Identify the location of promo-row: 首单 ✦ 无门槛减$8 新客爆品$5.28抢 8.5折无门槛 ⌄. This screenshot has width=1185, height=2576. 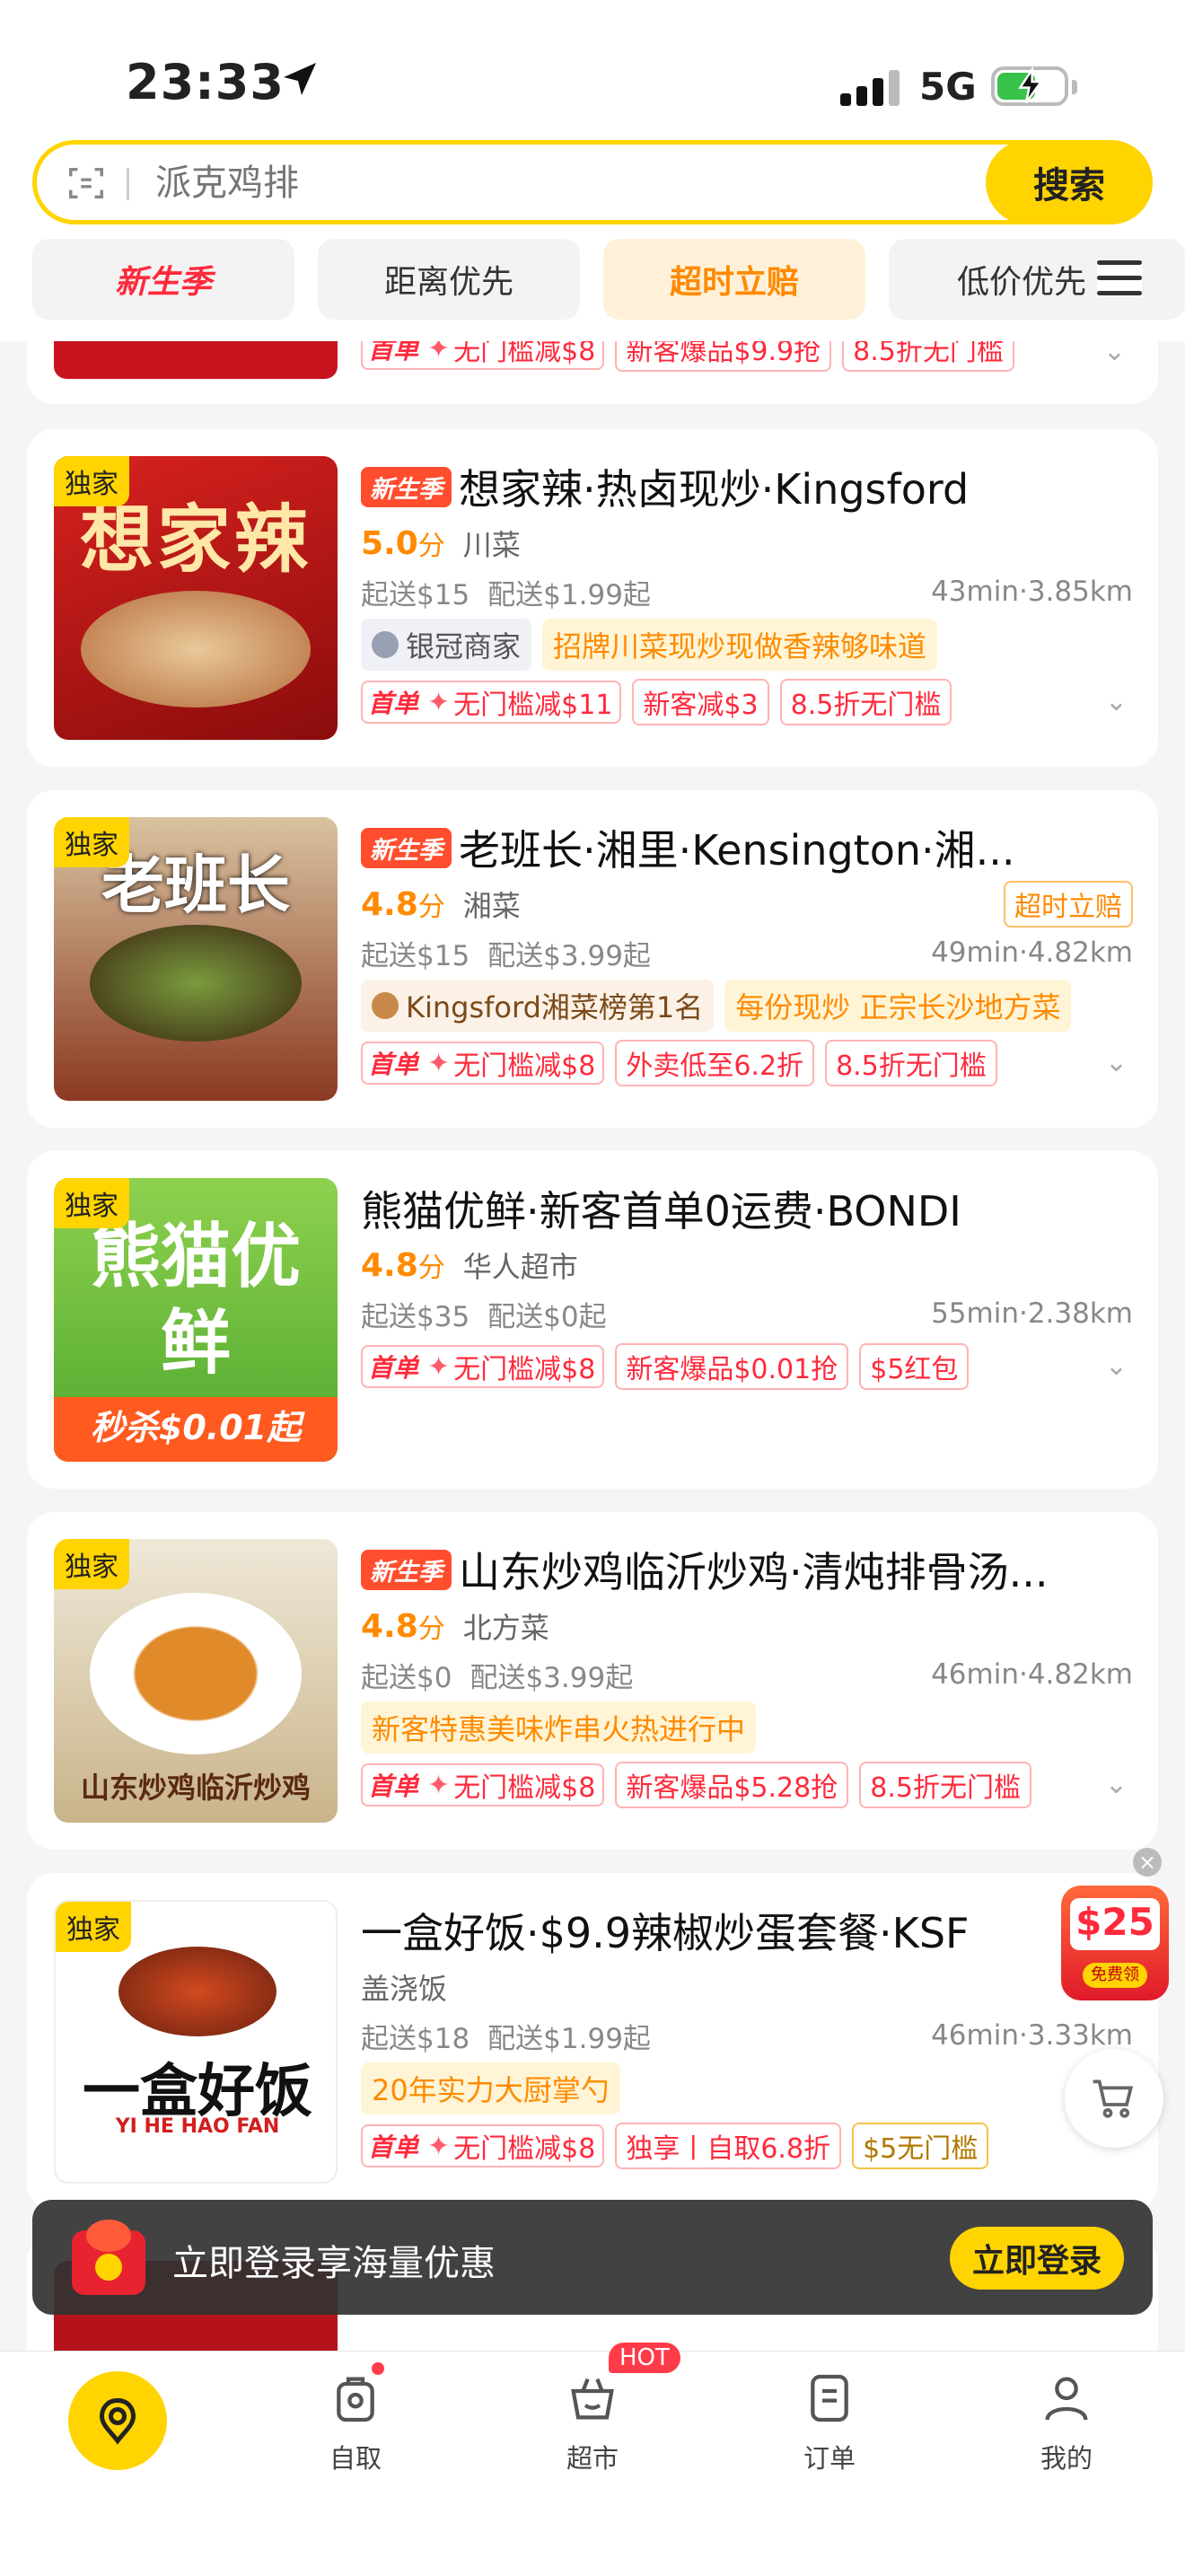
(747, 1785).